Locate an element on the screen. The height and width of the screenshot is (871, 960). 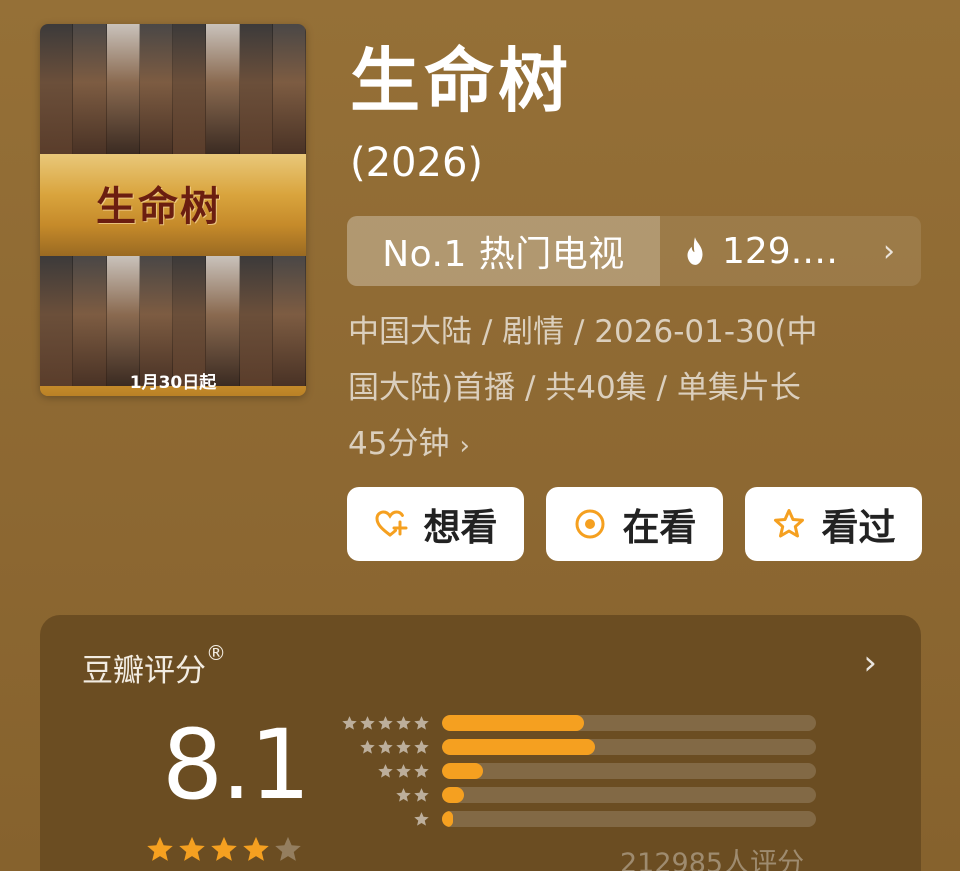
poster-cast-row-bottom is located at coordinates (173, 321).